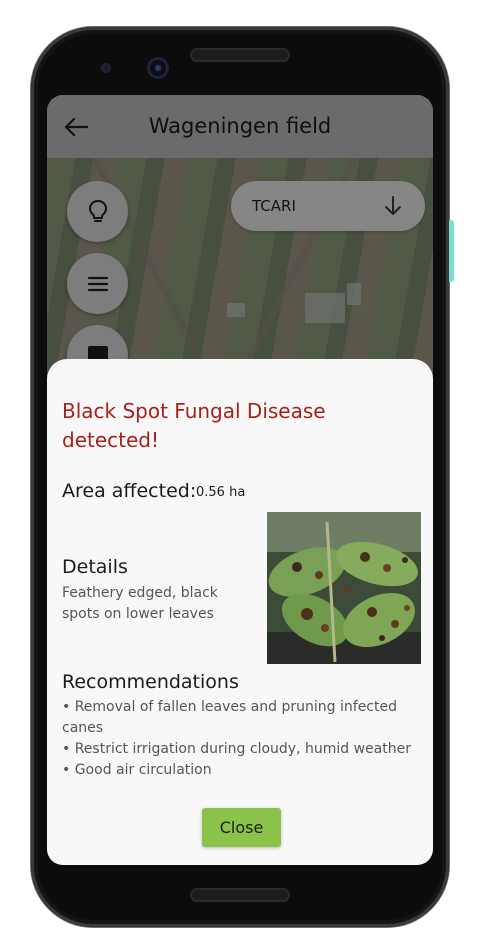  What do you see at coordinates (194, 425) in the screenshot?
I see `disease-alert: Black Spot Fungal Disease detected!` at bounding box center [194, 425].